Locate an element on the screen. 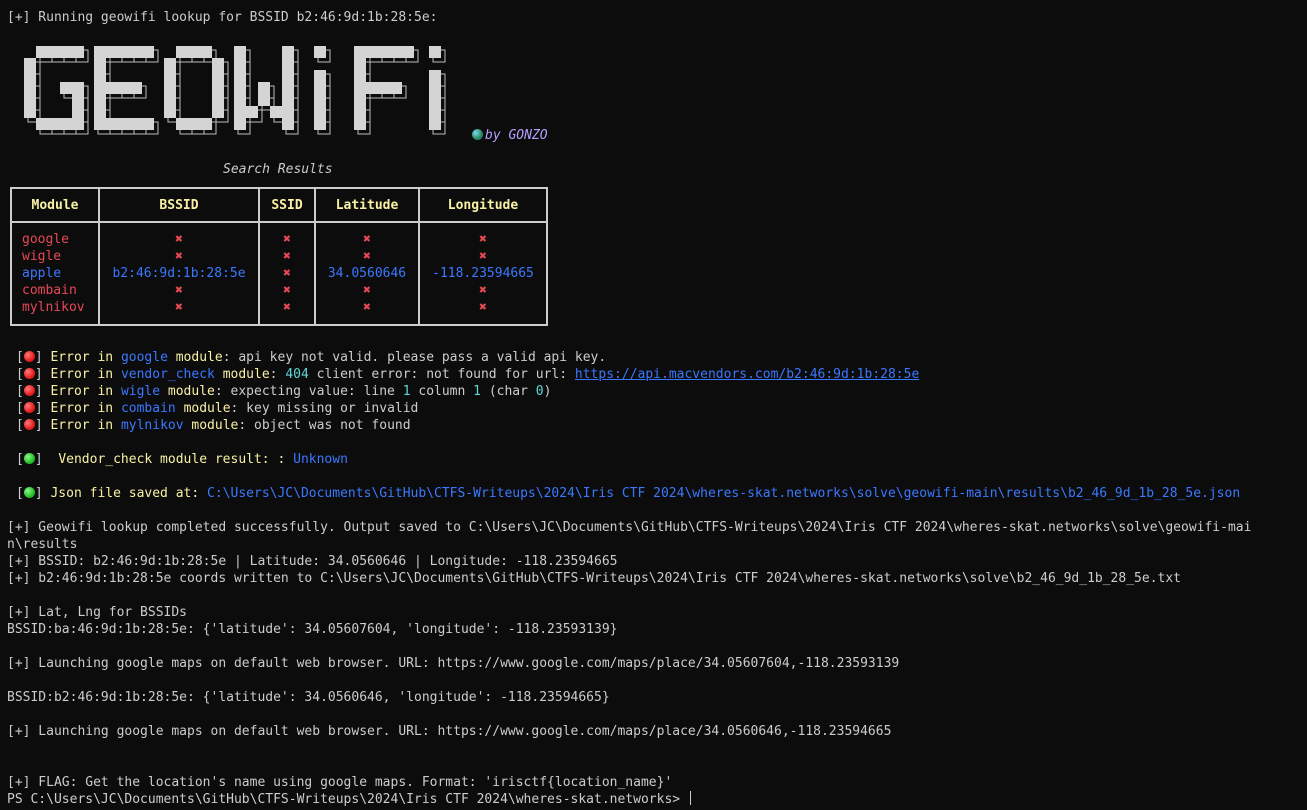  table-row: wigle ✖ ✖ ✖ ✖ is located at coordinates (279, 256).